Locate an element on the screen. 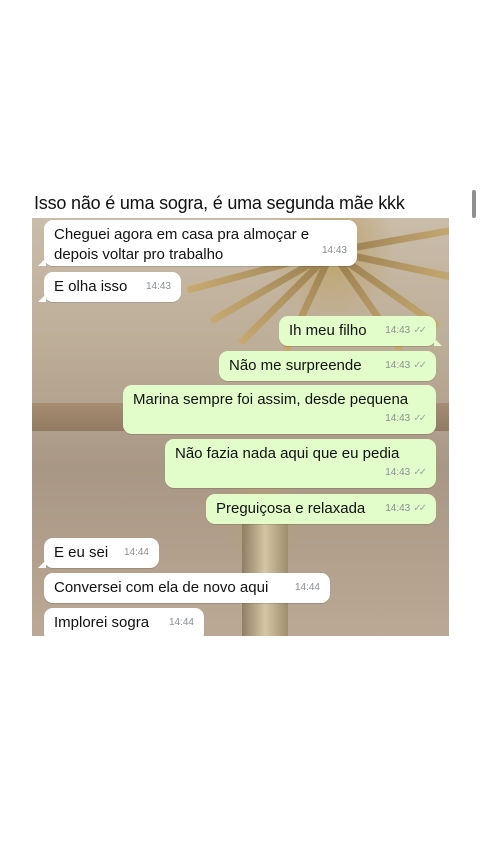 The image size is (480, 854). message-text: Não fazia nada aqui que eu pedia is located at coordinates (287, 453).